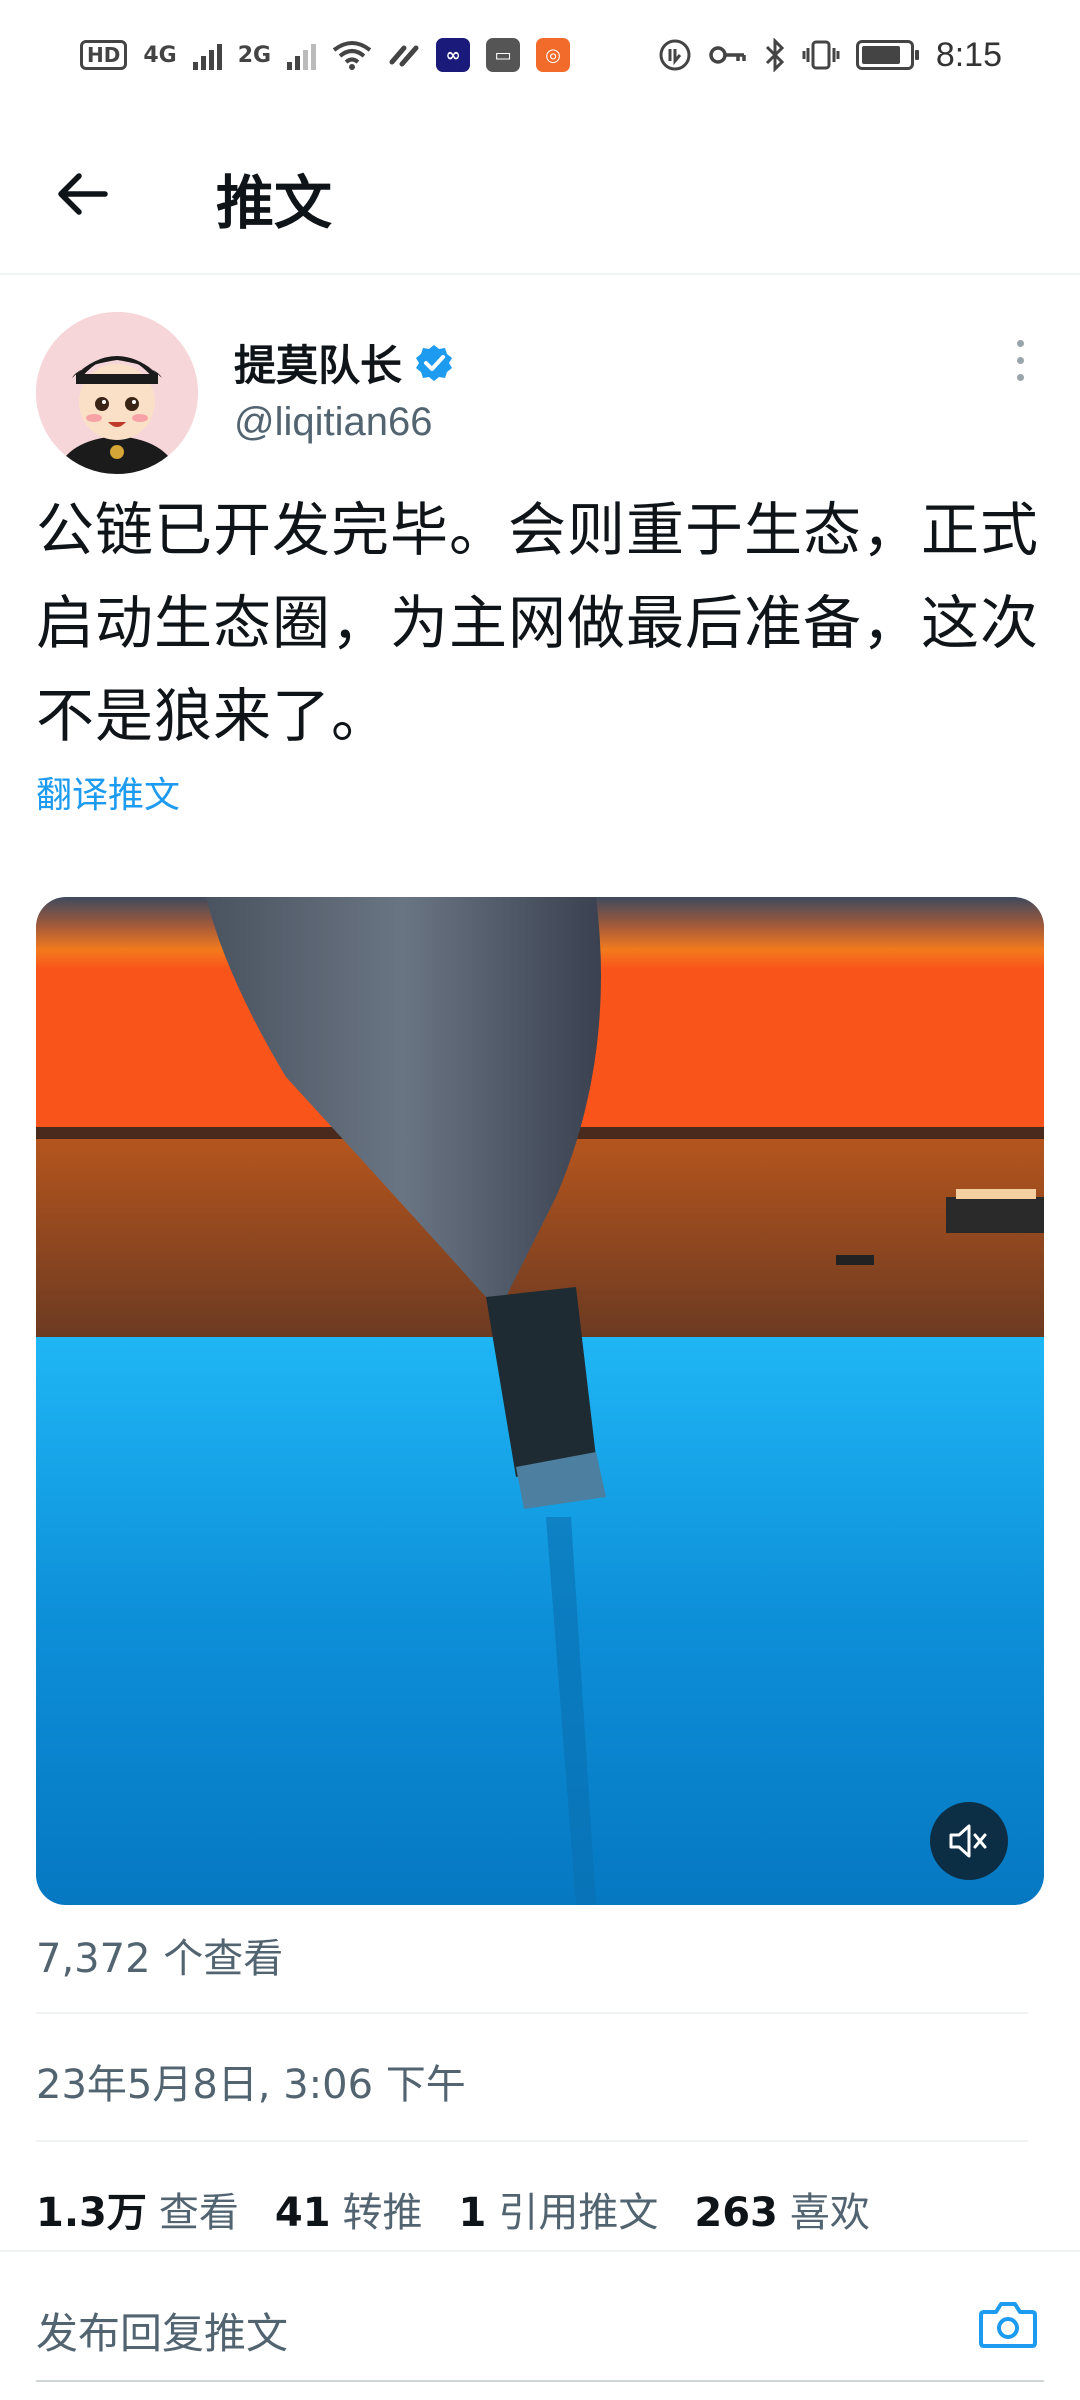  I want to click on stat-retweets: 41 转推, so click(349, 2209).